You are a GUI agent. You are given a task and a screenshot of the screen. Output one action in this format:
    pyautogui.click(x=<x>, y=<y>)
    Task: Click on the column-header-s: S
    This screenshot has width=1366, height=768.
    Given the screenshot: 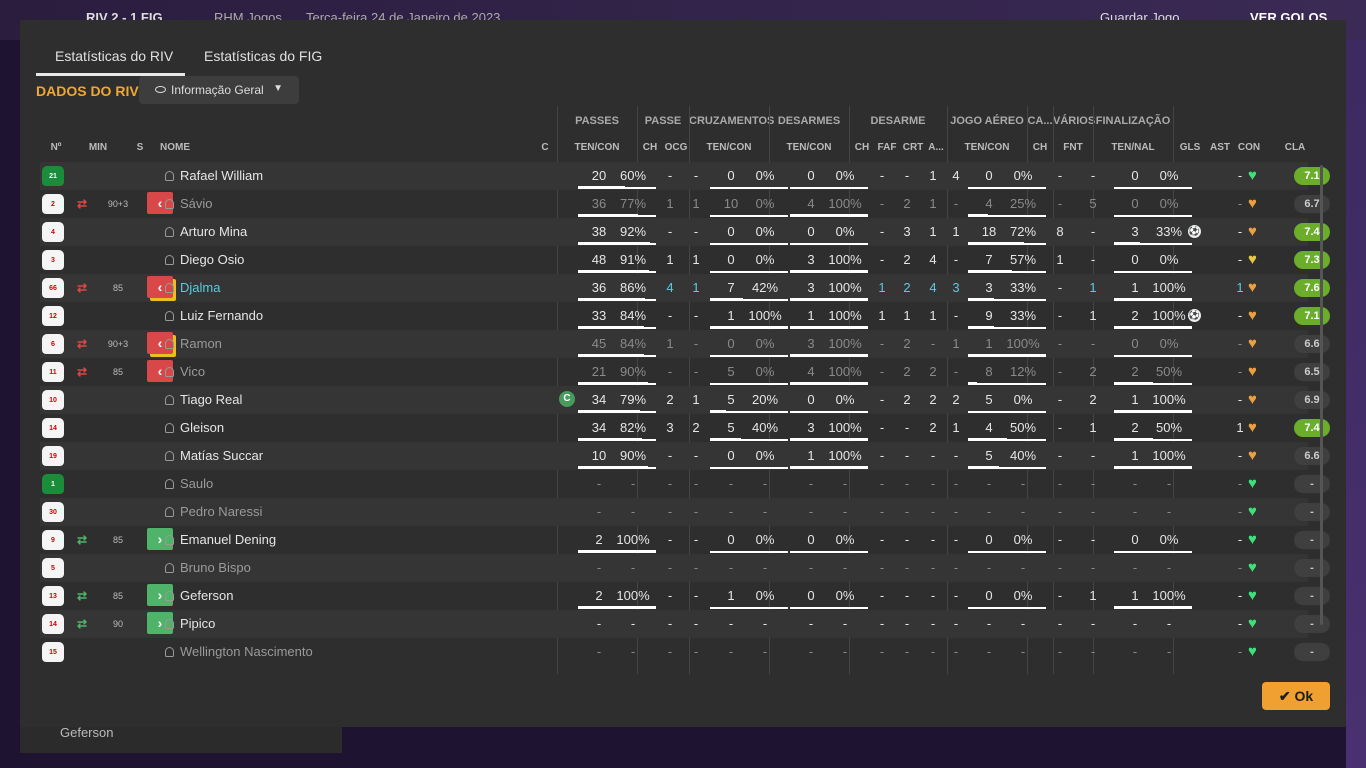 What is the action you would take?
    pyautogui.click(x=140, y=147)
    